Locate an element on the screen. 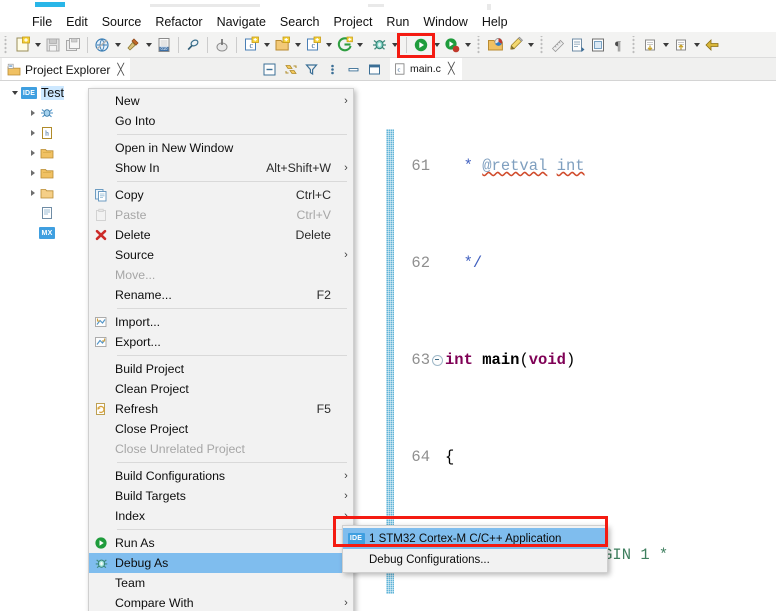 The height and width of the screenshot is (611, 776). build-all-icon is located at coordinates (102, 45).